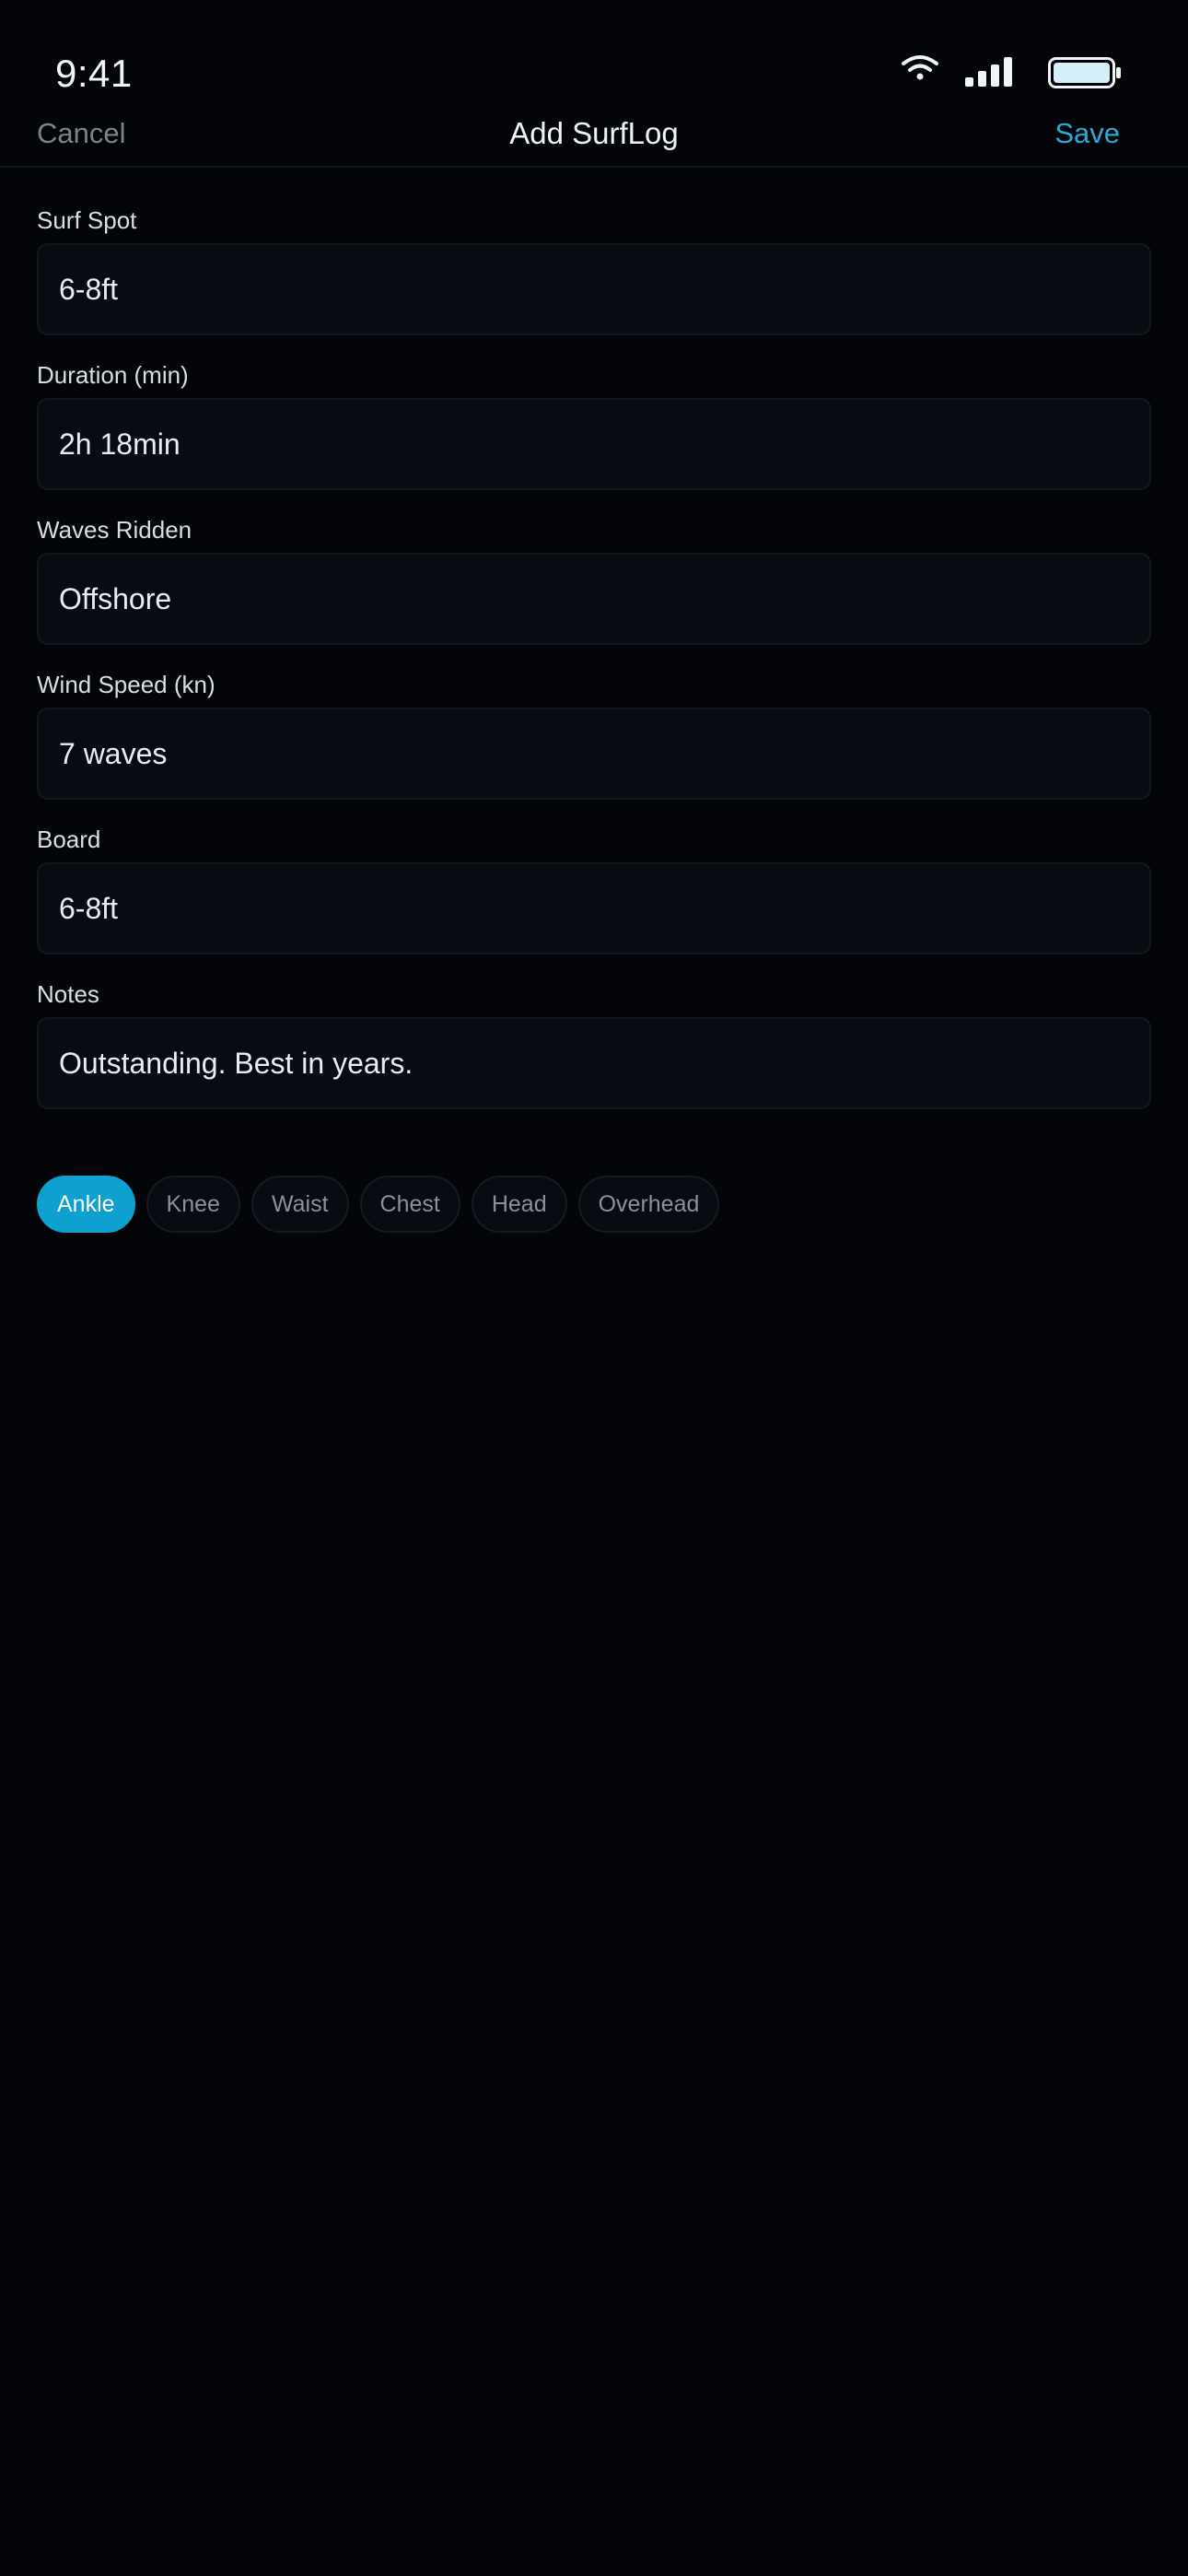 The width and height of the screenshot is (1188, 2576). What do you see at coordinates (68, 994) in the screenshot?
I see `notes-label: Notes` at bounding box center [68, 994].